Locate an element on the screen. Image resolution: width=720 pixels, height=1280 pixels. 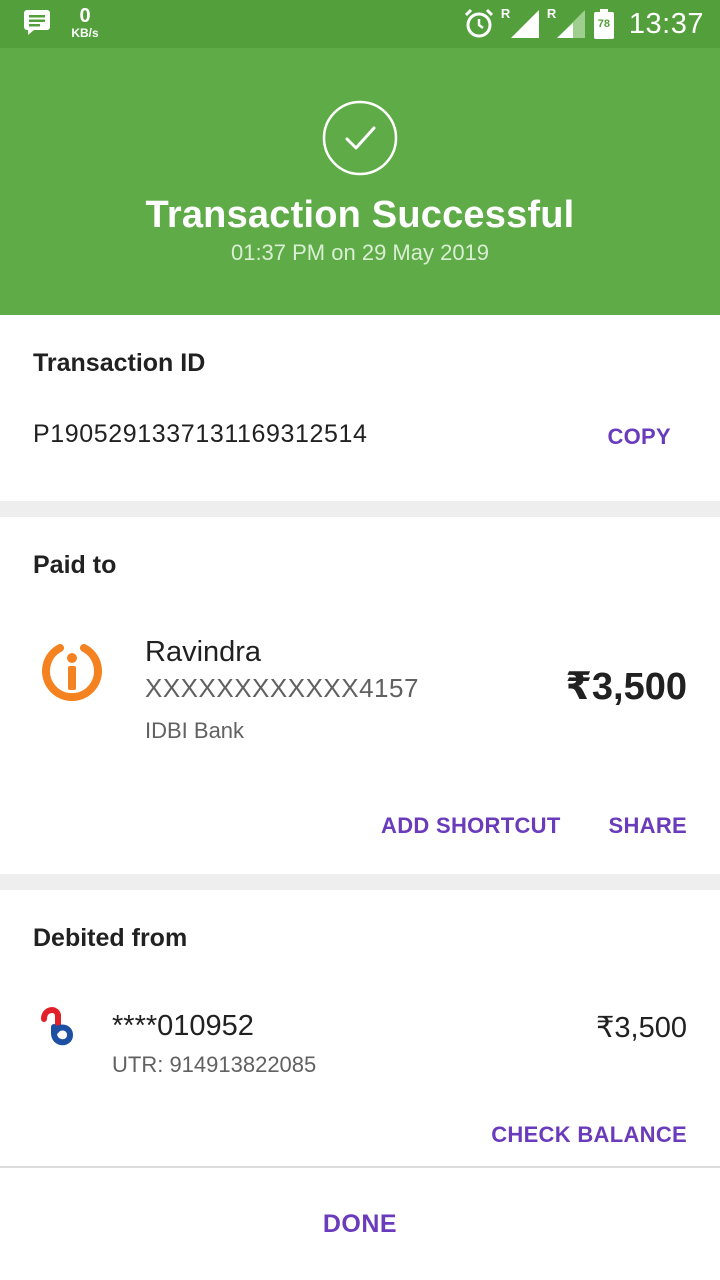
clock: 13:37 is located at coordinates (666, 23).